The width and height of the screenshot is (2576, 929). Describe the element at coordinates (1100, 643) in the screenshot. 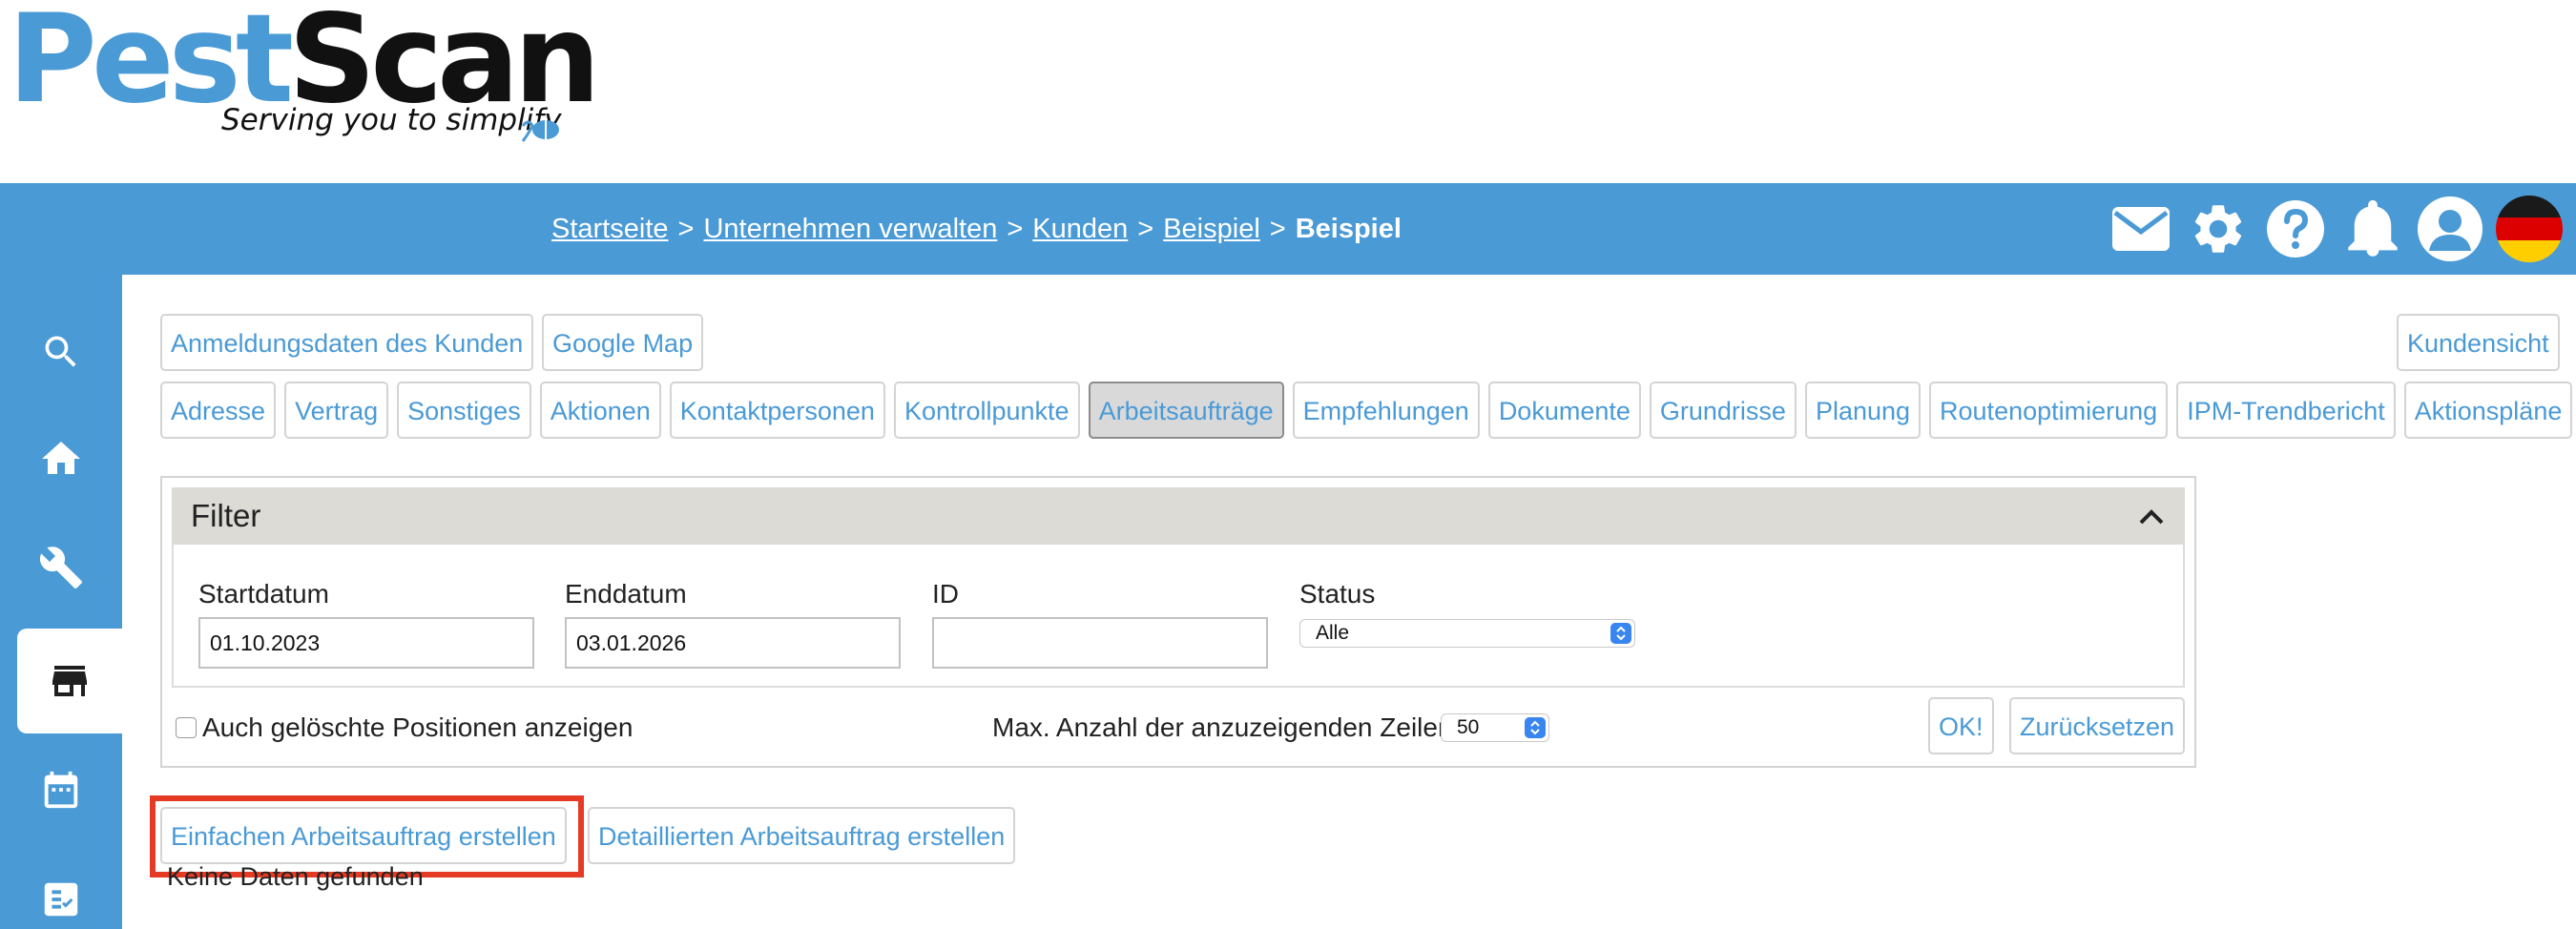

I see `id-input` at that location.